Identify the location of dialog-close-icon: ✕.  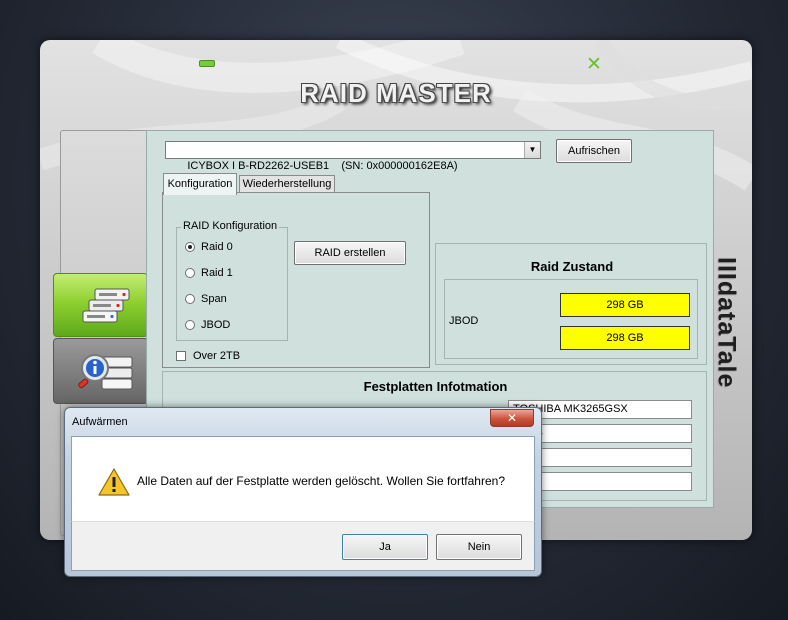
(512, 418).